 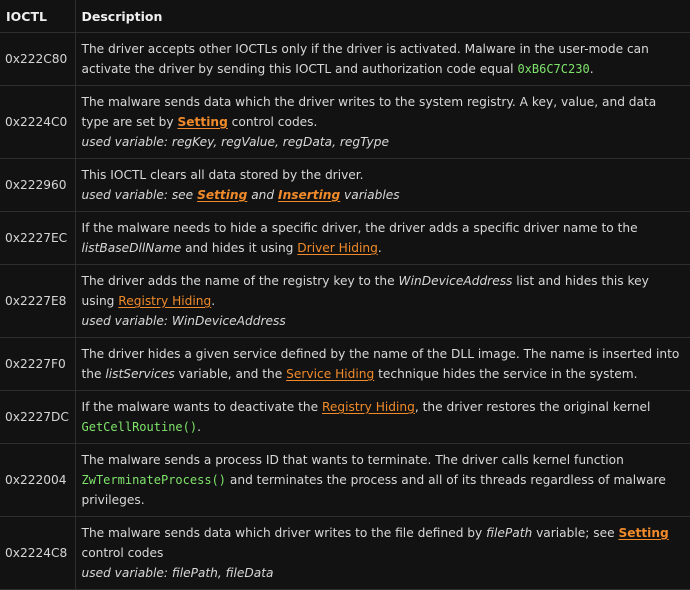 I want to click on description-text: and hides it using, so click(x=239, y=248).